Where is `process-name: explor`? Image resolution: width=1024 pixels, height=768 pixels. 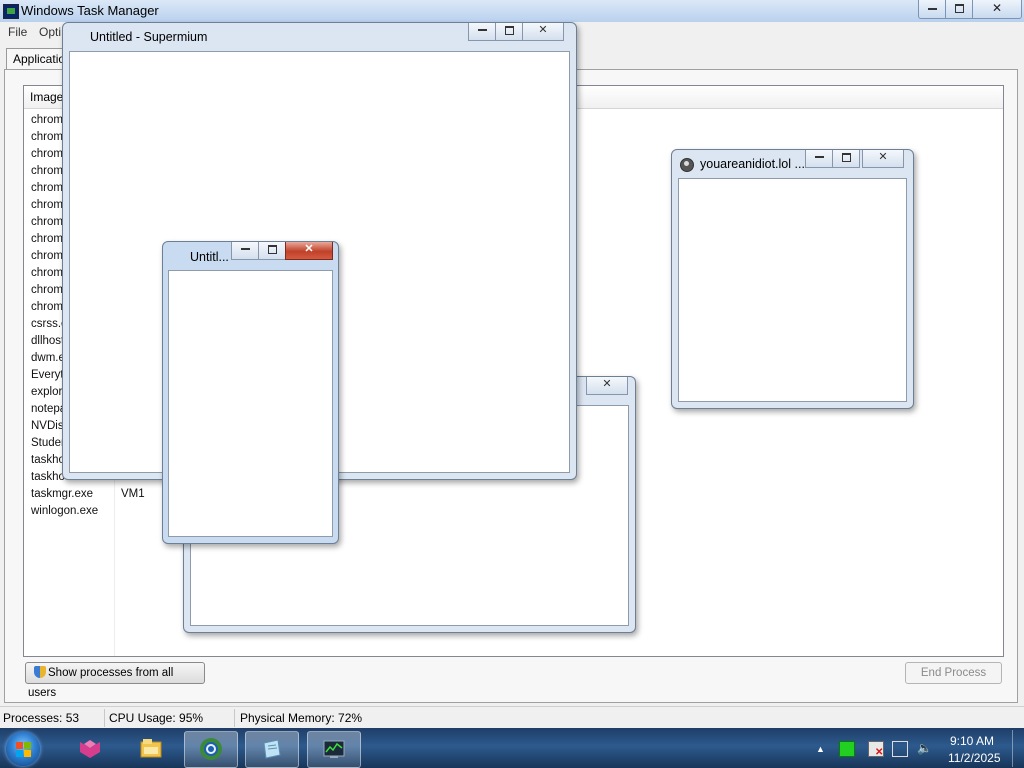 process-name: explor is located at coordinates (47, 392).